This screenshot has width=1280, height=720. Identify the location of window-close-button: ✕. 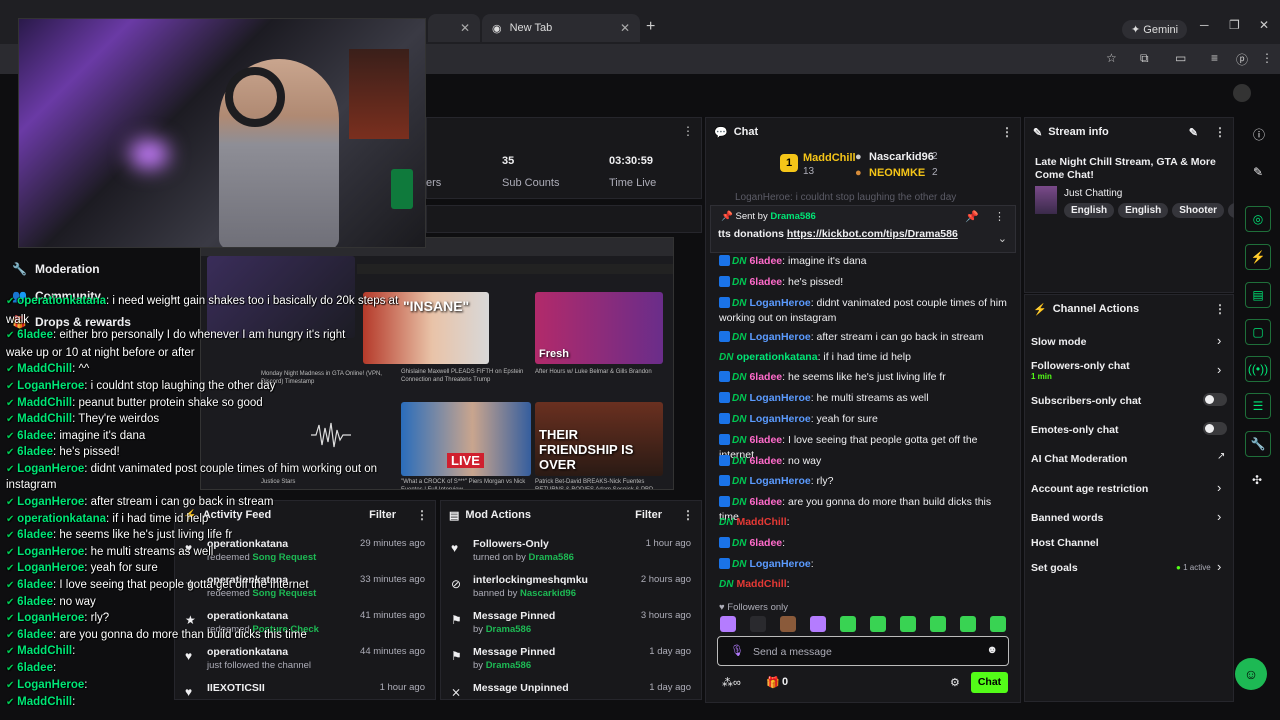
(1264, 25).